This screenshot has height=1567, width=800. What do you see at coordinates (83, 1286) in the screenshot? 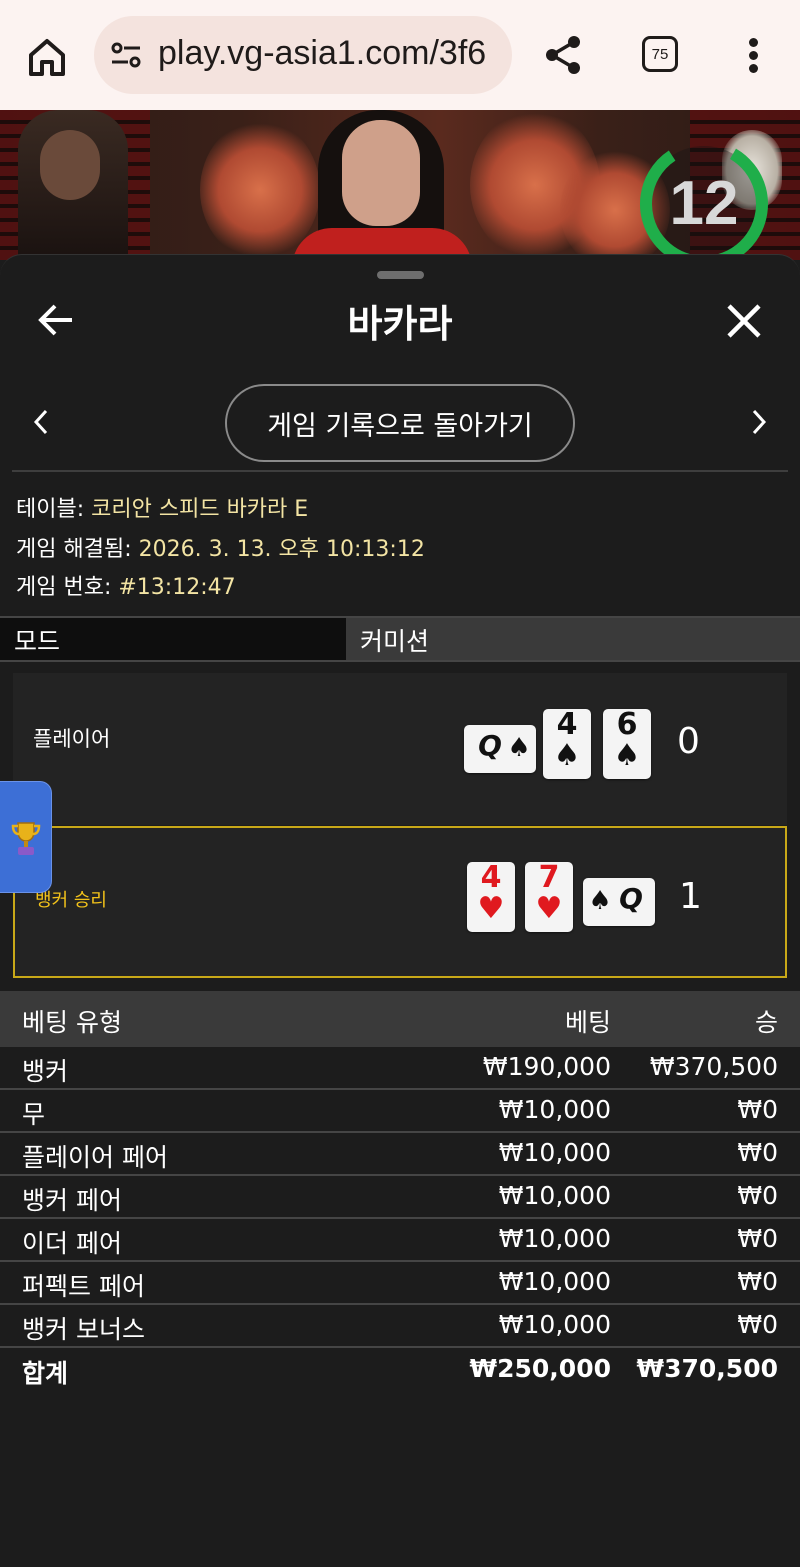
I see `bet-type: 퍼펙트 페어` at bounding box center [83, 1286].